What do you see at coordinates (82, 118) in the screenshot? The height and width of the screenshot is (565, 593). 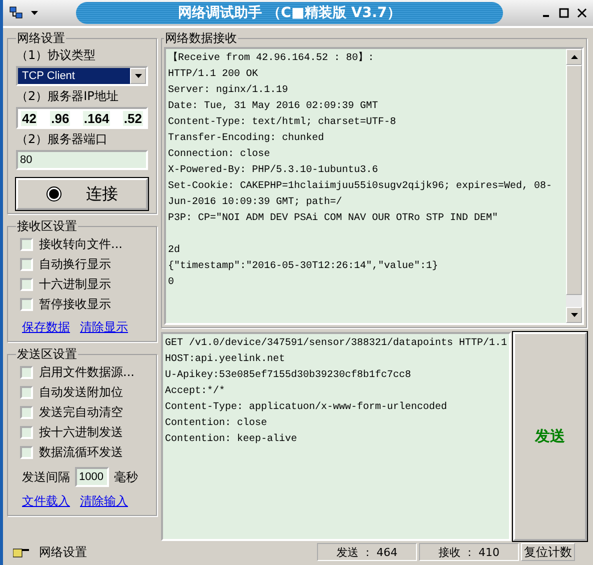 I see `ip-address-field: 42 .96 .164 .52` at bounding box center [82, 118].